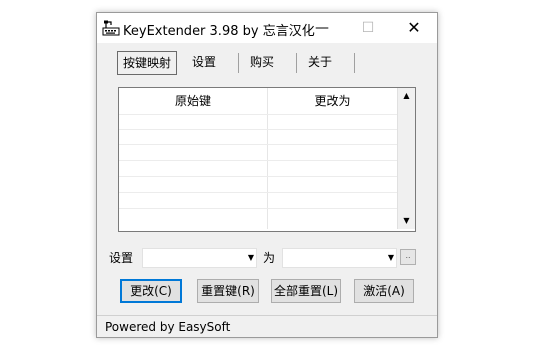 Image resolution: width=535 pixels, height=355 pixels. What do you see at coordinates (168, 327) in the screenshot?
I see `status-text: Powered by EasySoft` at bounding box center [168, 327].